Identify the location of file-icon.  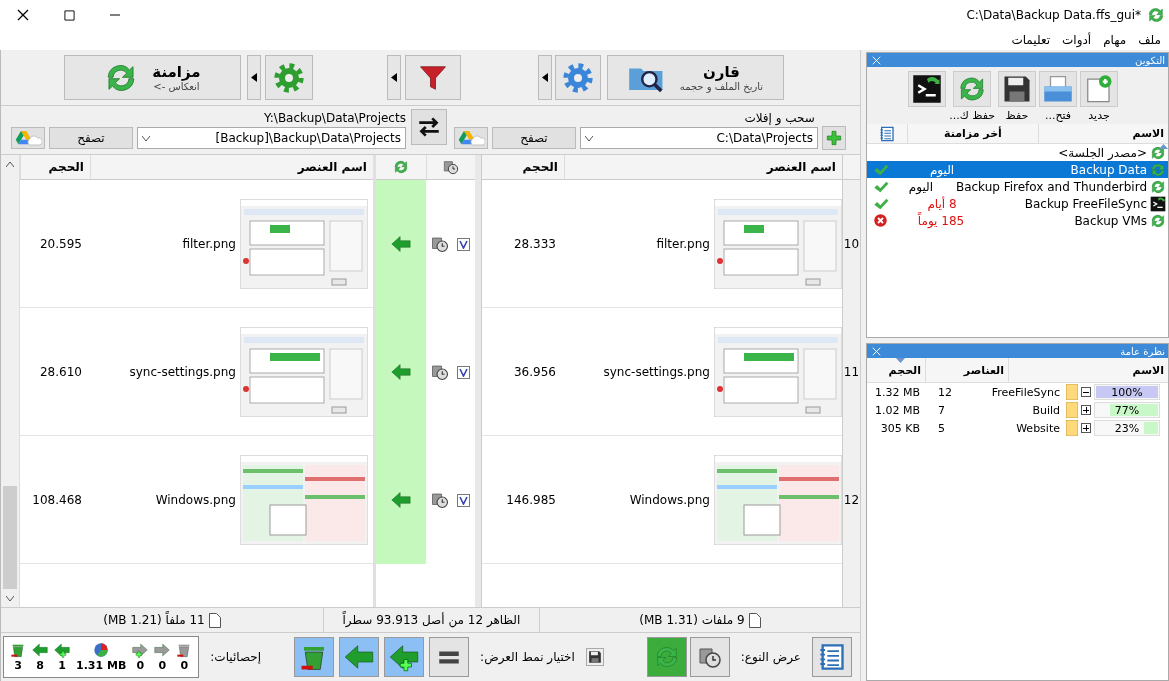
(214, 620).